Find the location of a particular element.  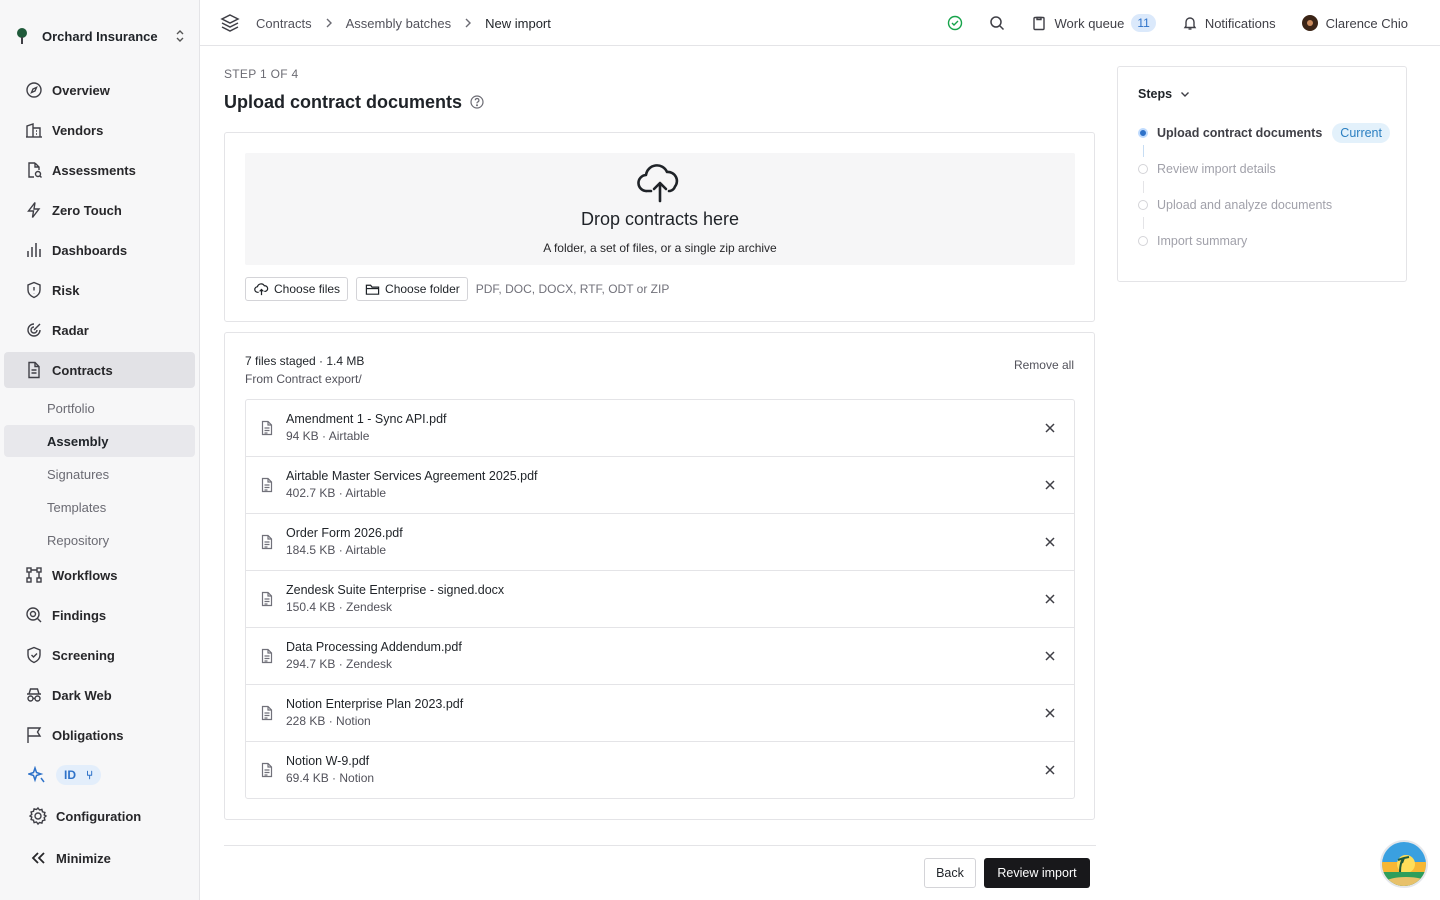

nav-contracts: Contracts is located at coordinates (99, 370).